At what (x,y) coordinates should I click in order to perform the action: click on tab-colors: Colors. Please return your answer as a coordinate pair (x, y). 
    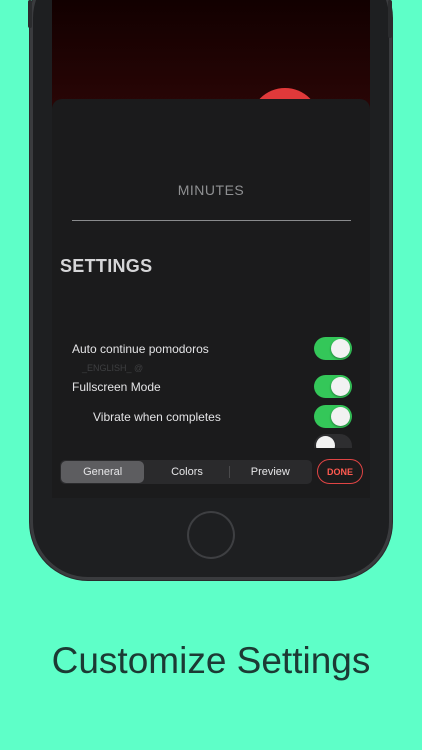
    Looking at the image, I should click on (186, 472).